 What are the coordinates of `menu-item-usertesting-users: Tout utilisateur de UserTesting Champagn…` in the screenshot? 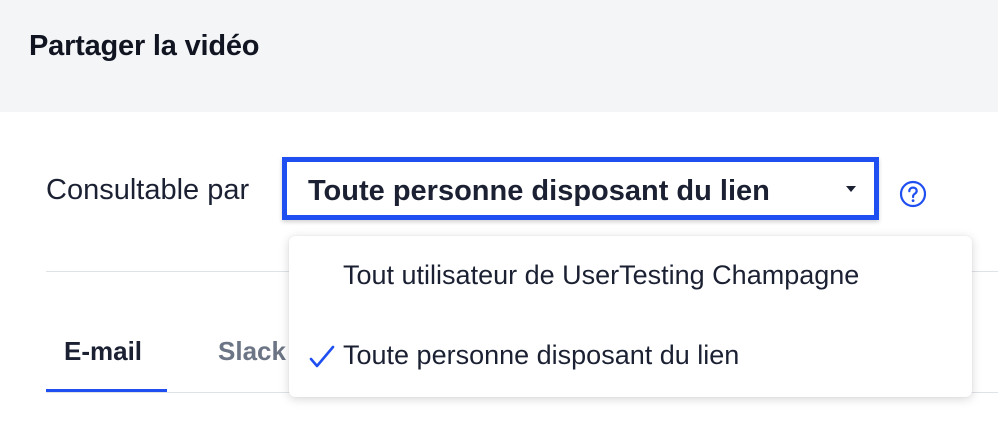 It's located at (630, 276).